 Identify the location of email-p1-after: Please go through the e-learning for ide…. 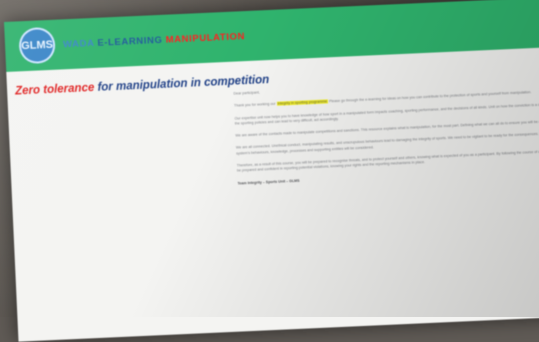
(430, 97).